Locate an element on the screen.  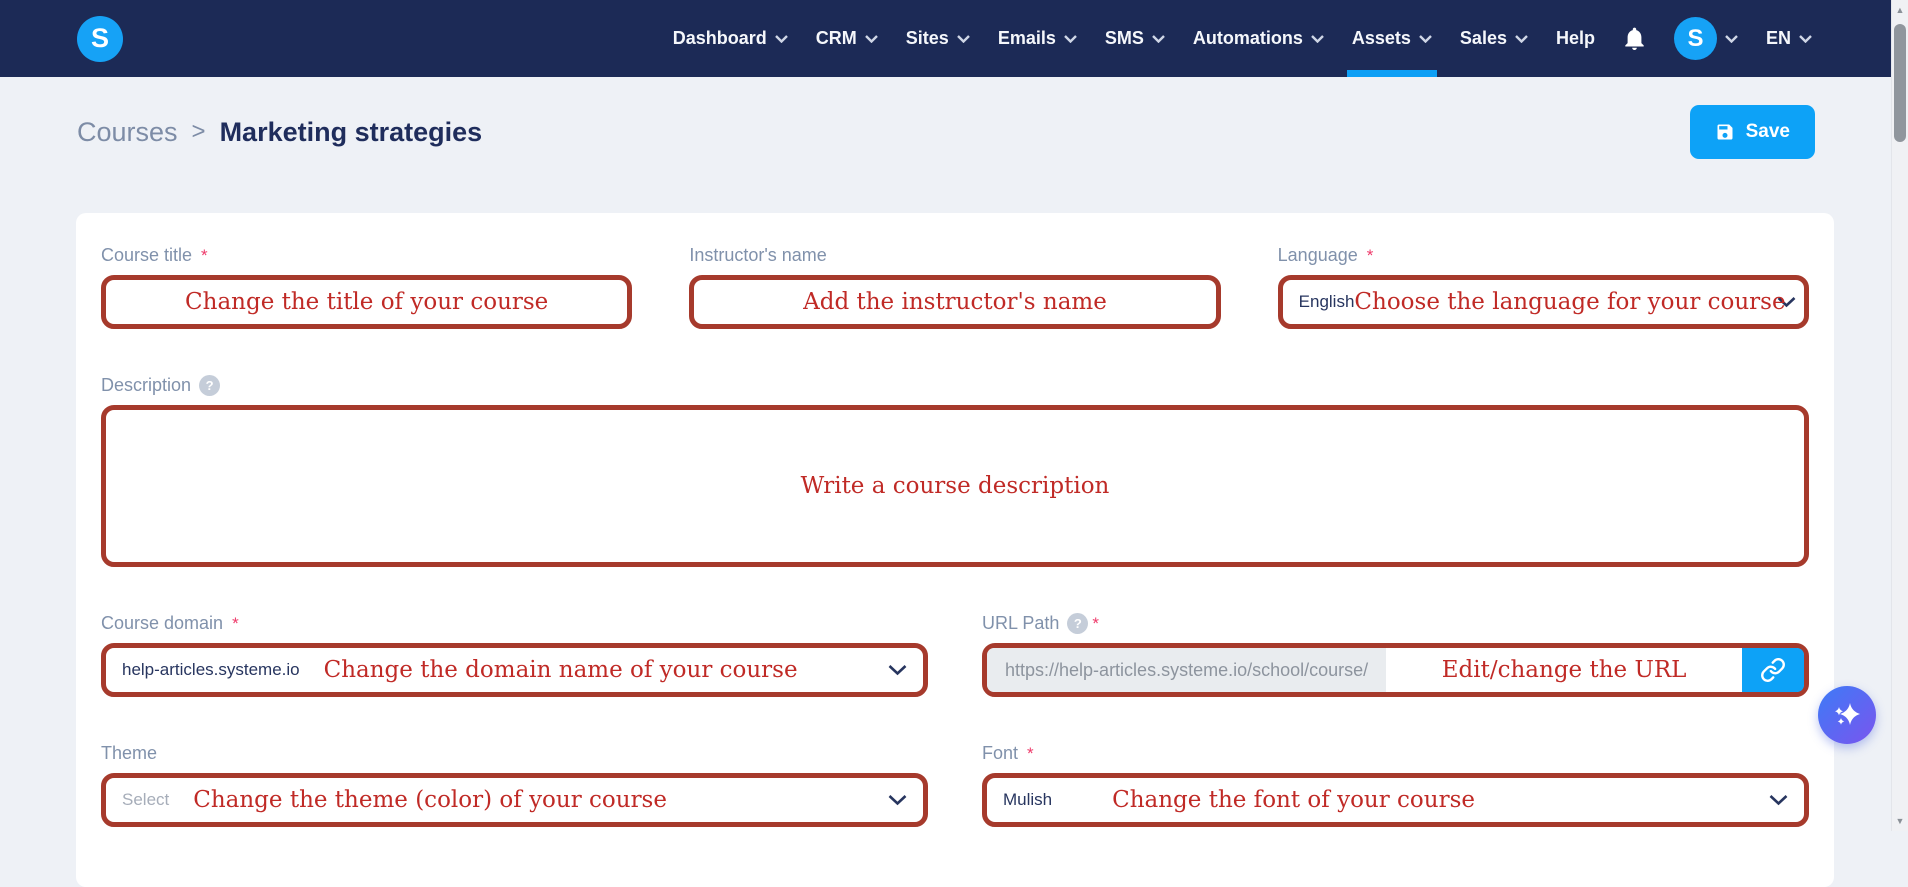
url-path-input: Edit/change the URL is located at coordinates (1564, 670).